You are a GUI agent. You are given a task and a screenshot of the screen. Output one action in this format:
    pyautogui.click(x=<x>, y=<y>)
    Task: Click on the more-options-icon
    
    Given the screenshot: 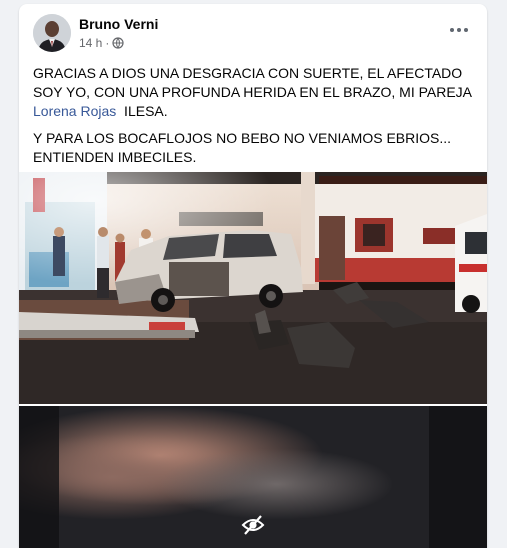 What is the action you would take?
    pyautogui.click(x=459, y=30)
    